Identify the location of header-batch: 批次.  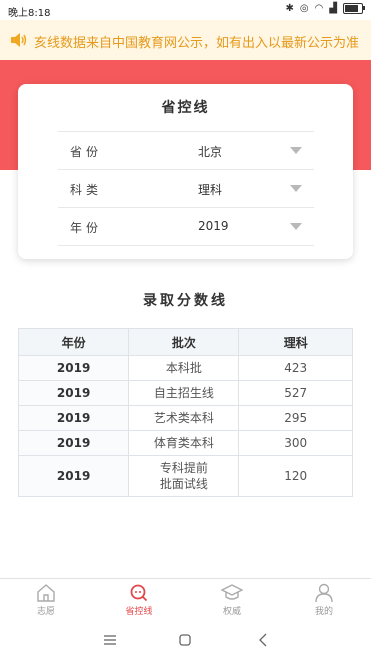
(184, 342).